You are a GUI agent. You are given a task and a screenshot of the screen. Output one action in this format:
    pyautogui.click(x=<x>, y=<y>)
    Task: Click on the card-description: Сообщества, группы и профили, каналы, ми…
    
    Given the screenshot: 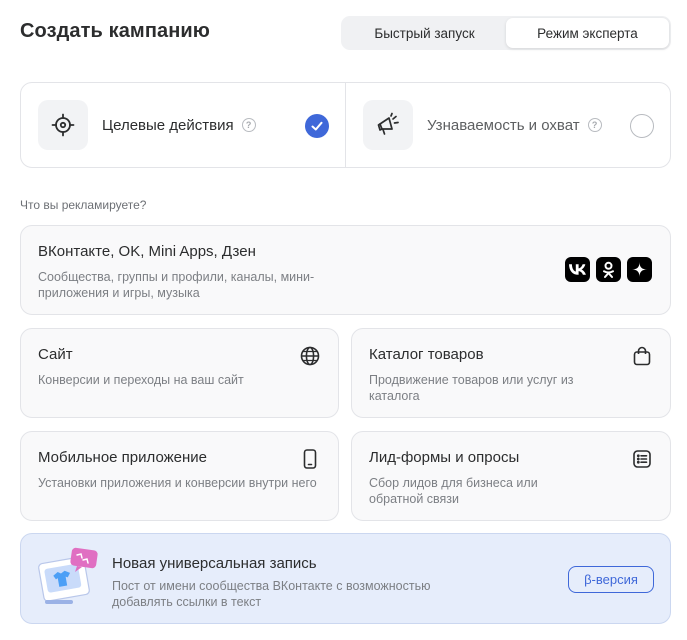 What is the action you would take?
    pyautogui.click(x=176, y=285)
    